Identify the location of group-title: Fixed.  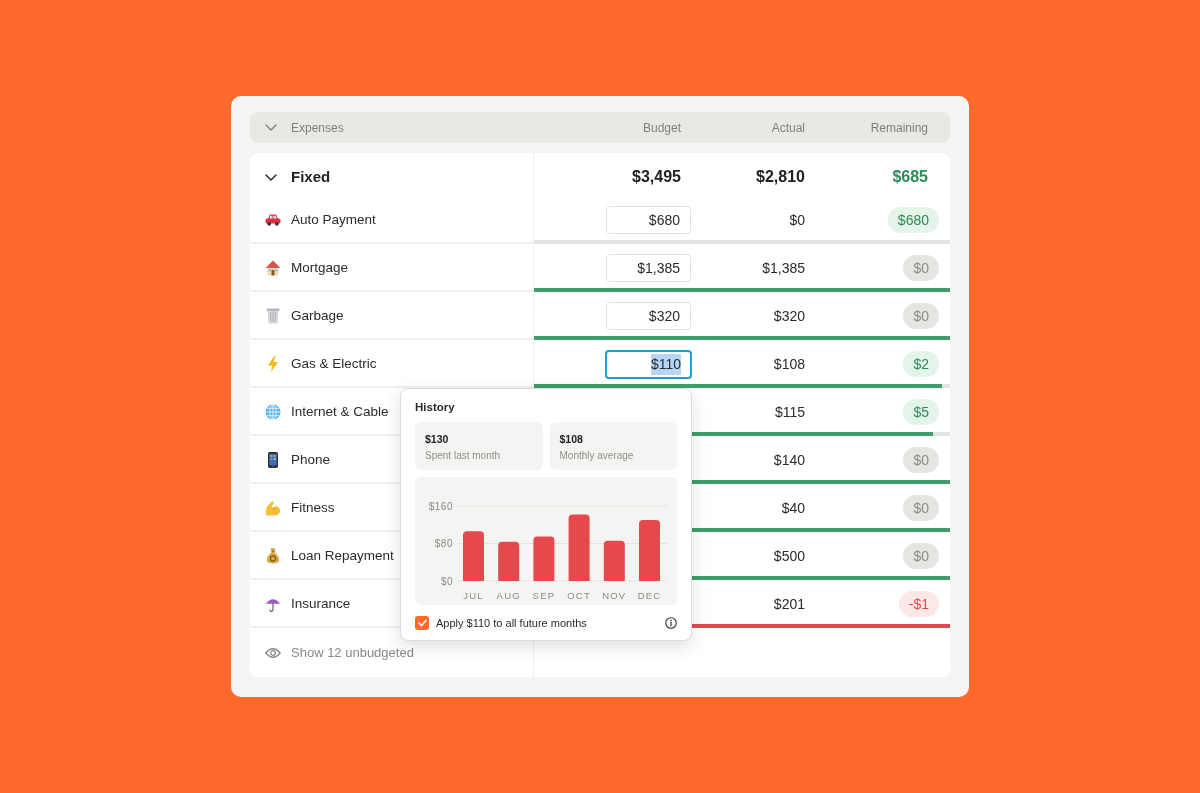
(311, 176).